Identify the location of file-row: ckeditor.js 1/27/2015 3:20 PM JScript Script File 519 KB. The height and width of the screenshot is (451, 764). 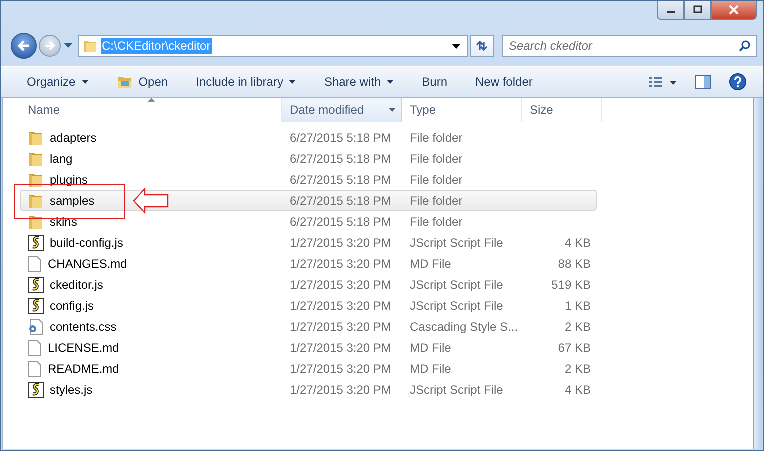
(308, 284).